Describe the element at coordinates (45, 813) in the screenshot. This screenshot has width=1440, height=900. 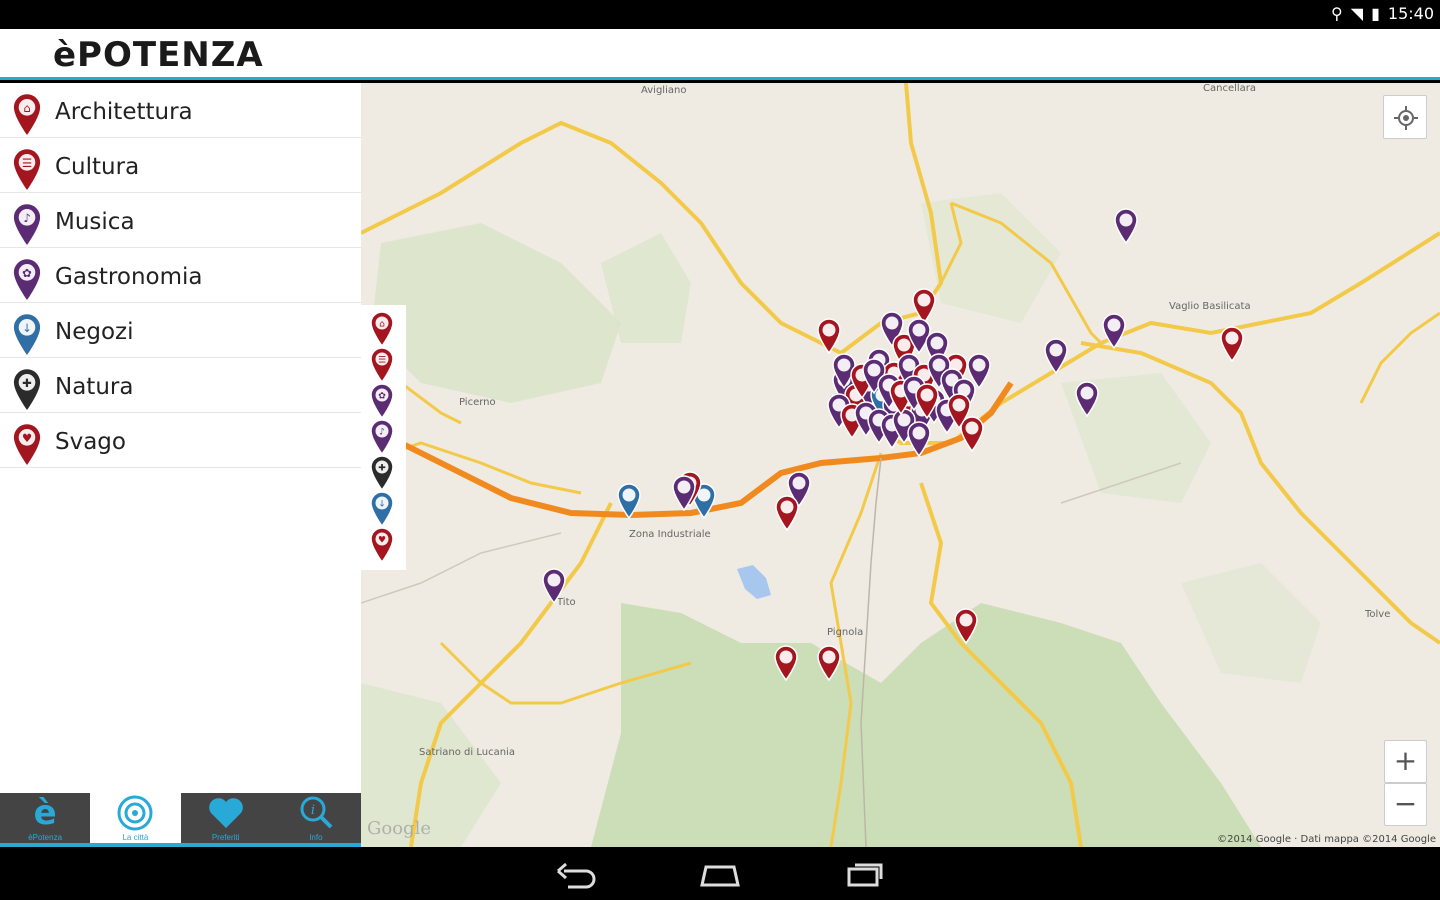
I see `e-logo-icon: è` at that location.